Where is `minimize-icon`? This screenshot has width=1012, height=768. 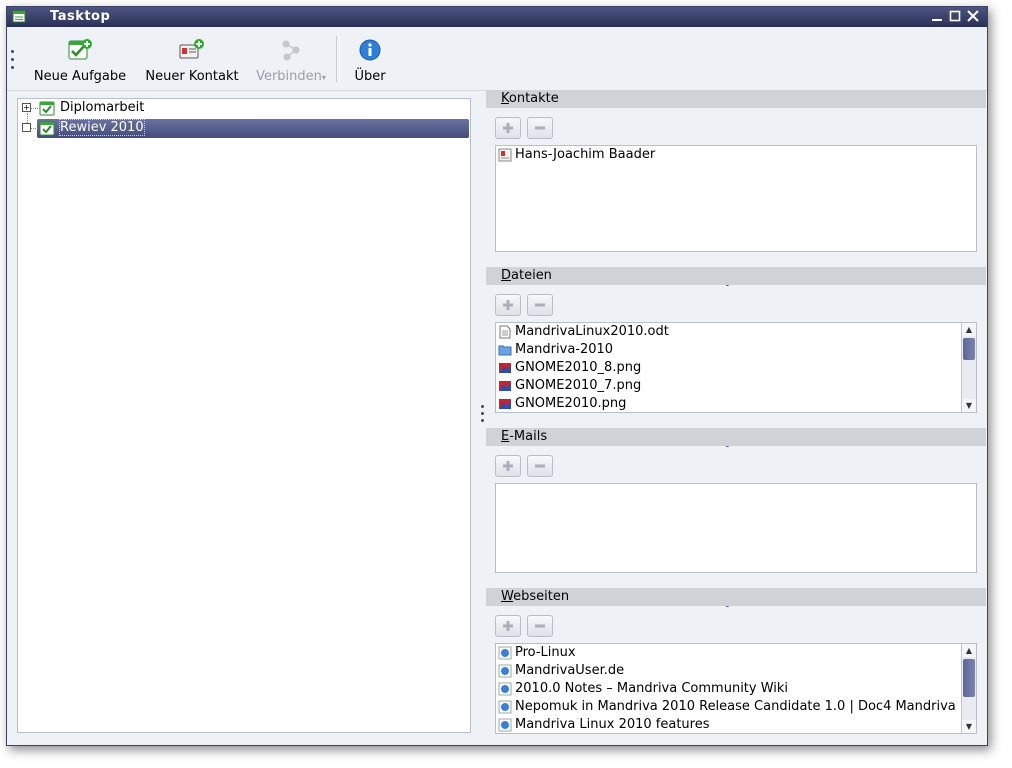
minimize-icon is located at coordinates (937, 16).